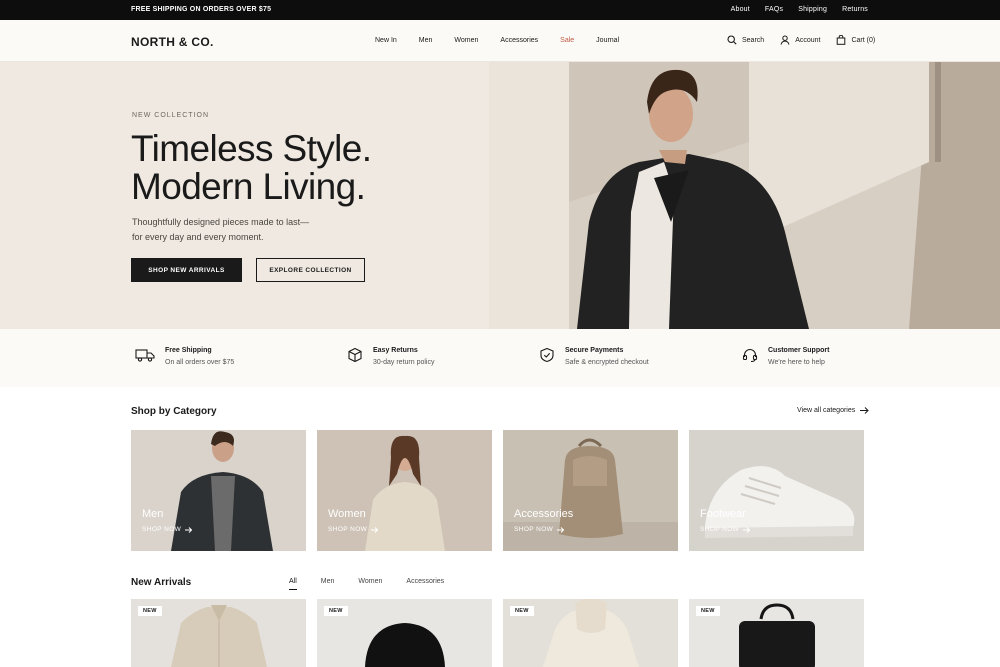  Describe the element at coordinates (547, 355) in the screenshot. I see `shield-icon` at that location.